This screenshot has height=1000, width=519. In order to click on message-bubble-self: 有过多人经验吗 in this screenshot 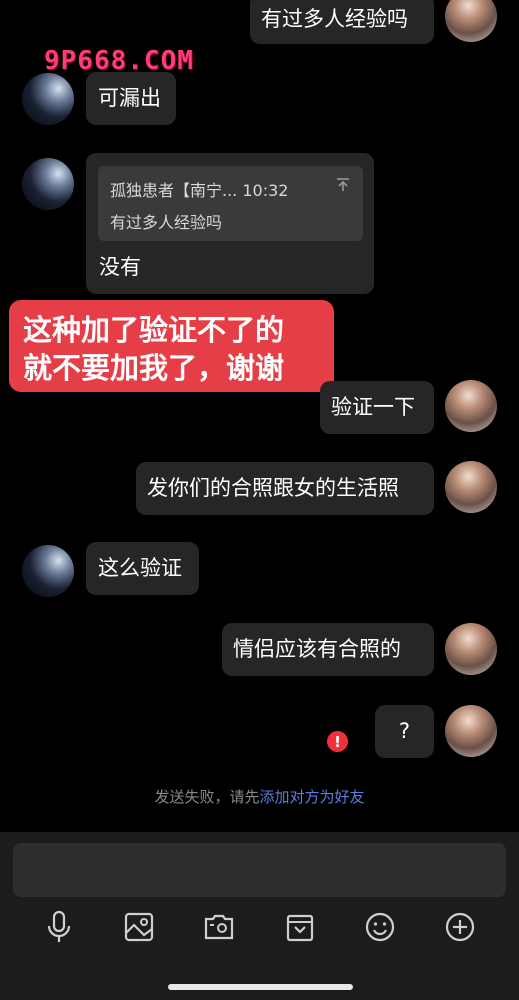, I will do `click(342, 22)`.